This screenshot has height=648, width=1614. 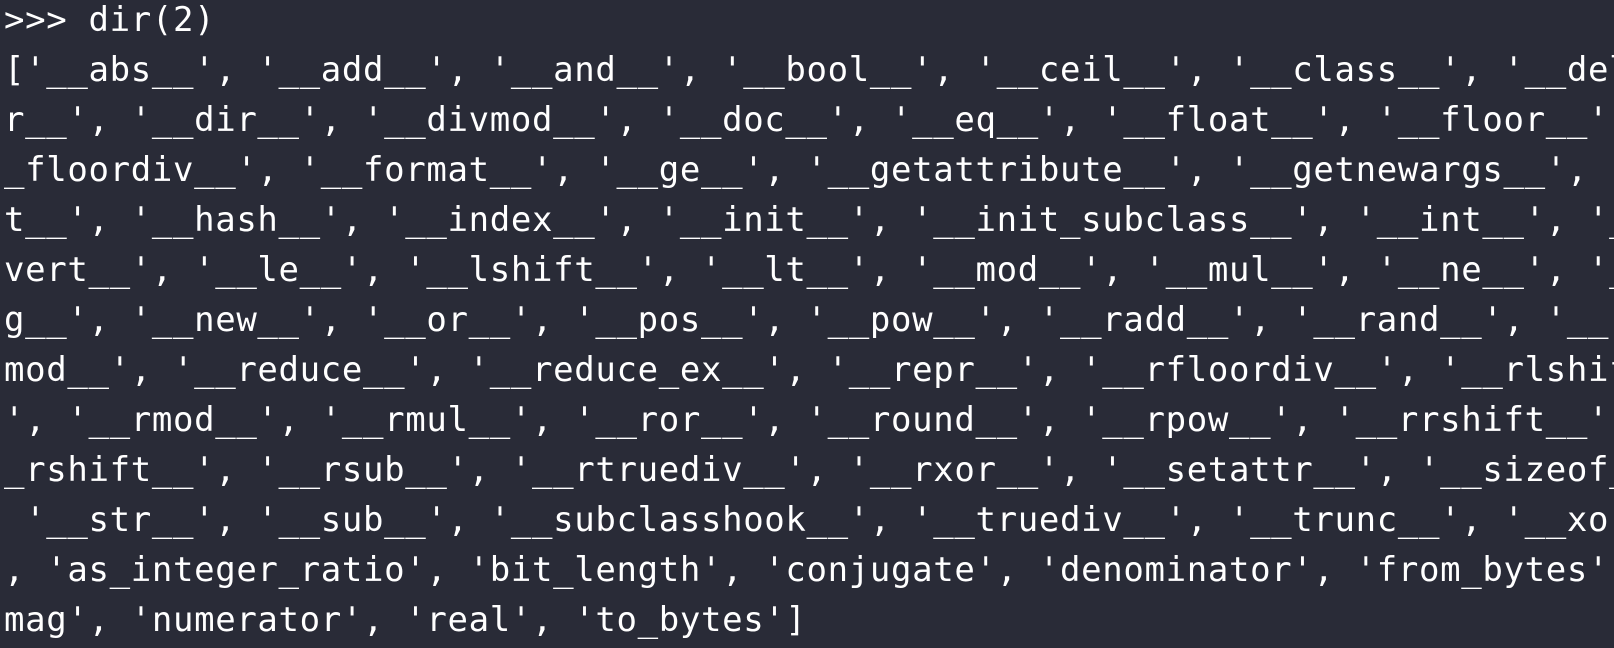 What do you see at coordinates (110, 20) in the screenshot?
I see `prompt-line: >>> dir(2)` at bounding box center [110, 20].